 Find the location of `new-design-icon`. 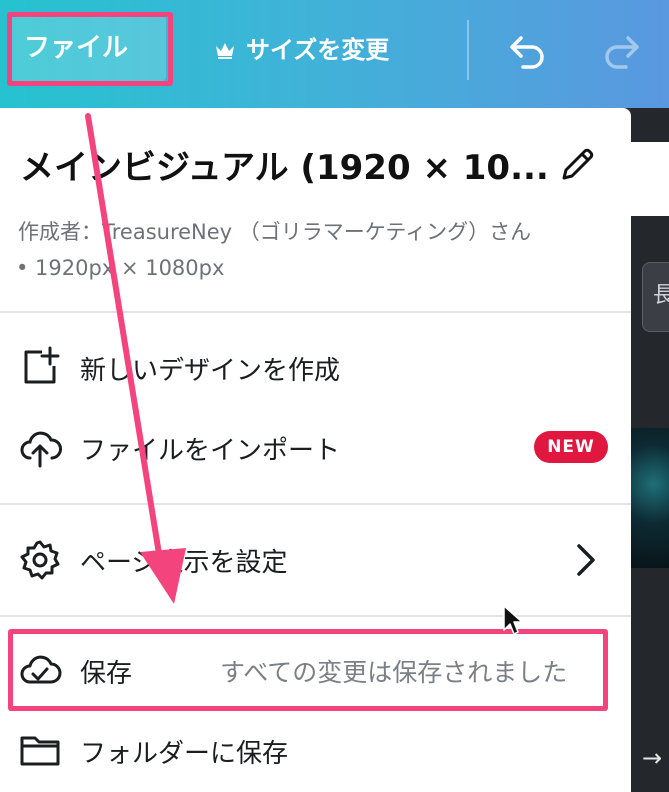

new-design-icon is located at coordinates (42, 365).